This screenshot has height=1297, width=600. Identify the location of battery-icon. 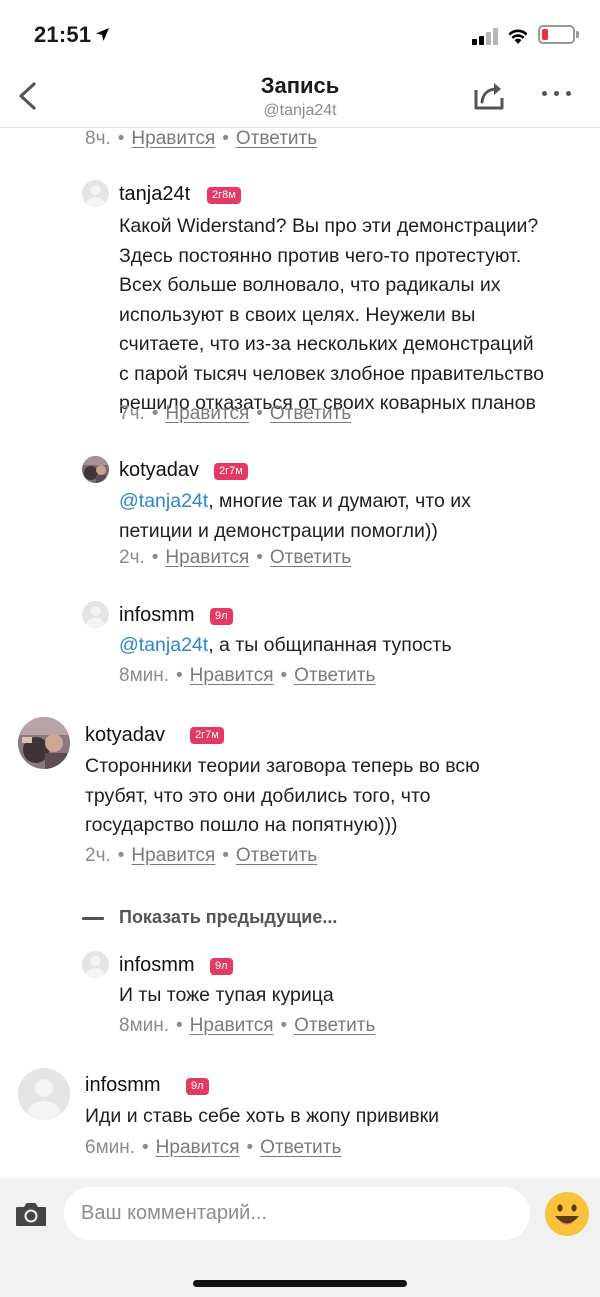
(558, 34).